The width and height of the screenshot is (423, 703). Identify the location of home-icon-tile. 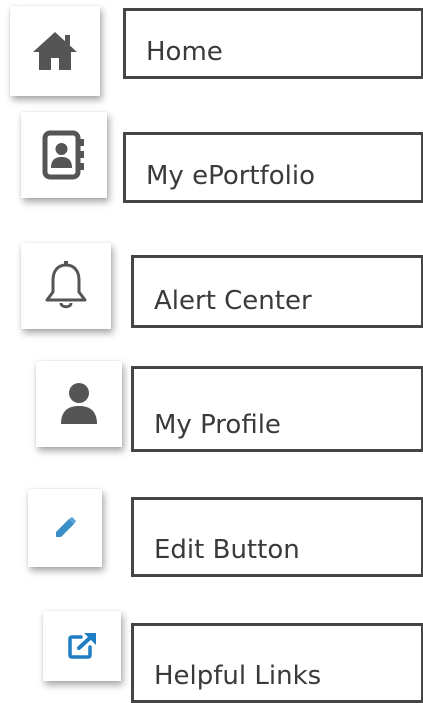
(55, 51).